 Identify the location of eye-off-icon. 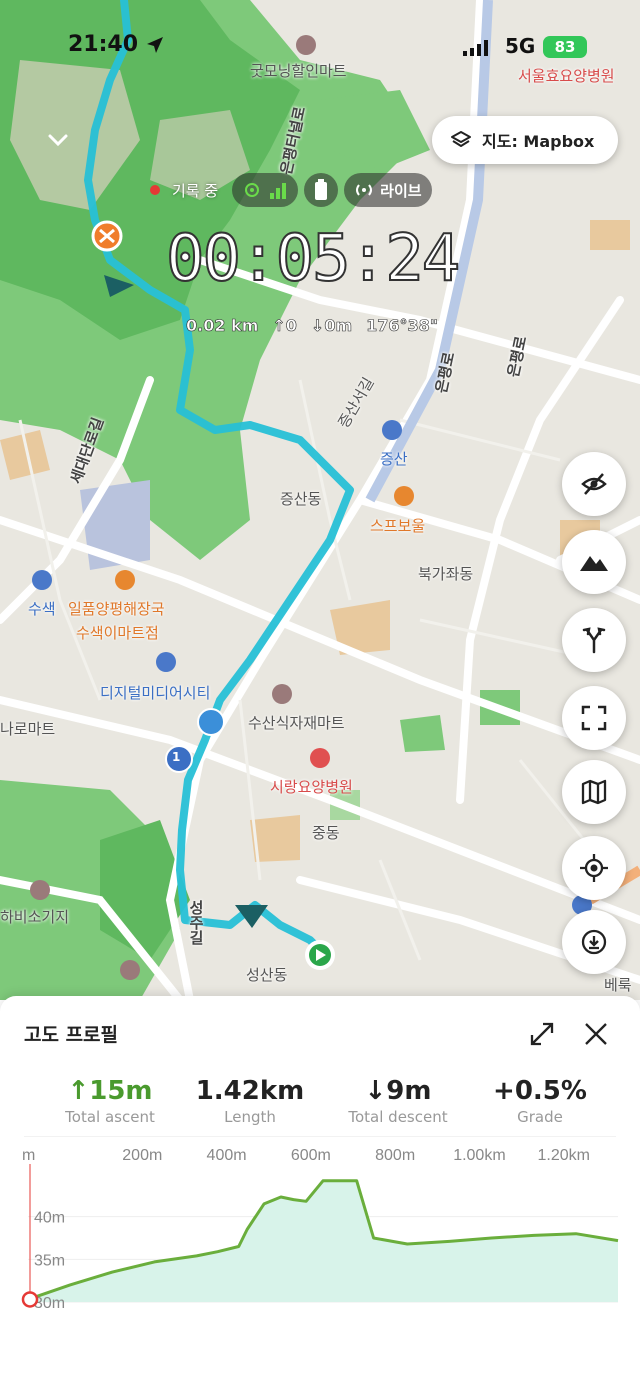
(594, 484).